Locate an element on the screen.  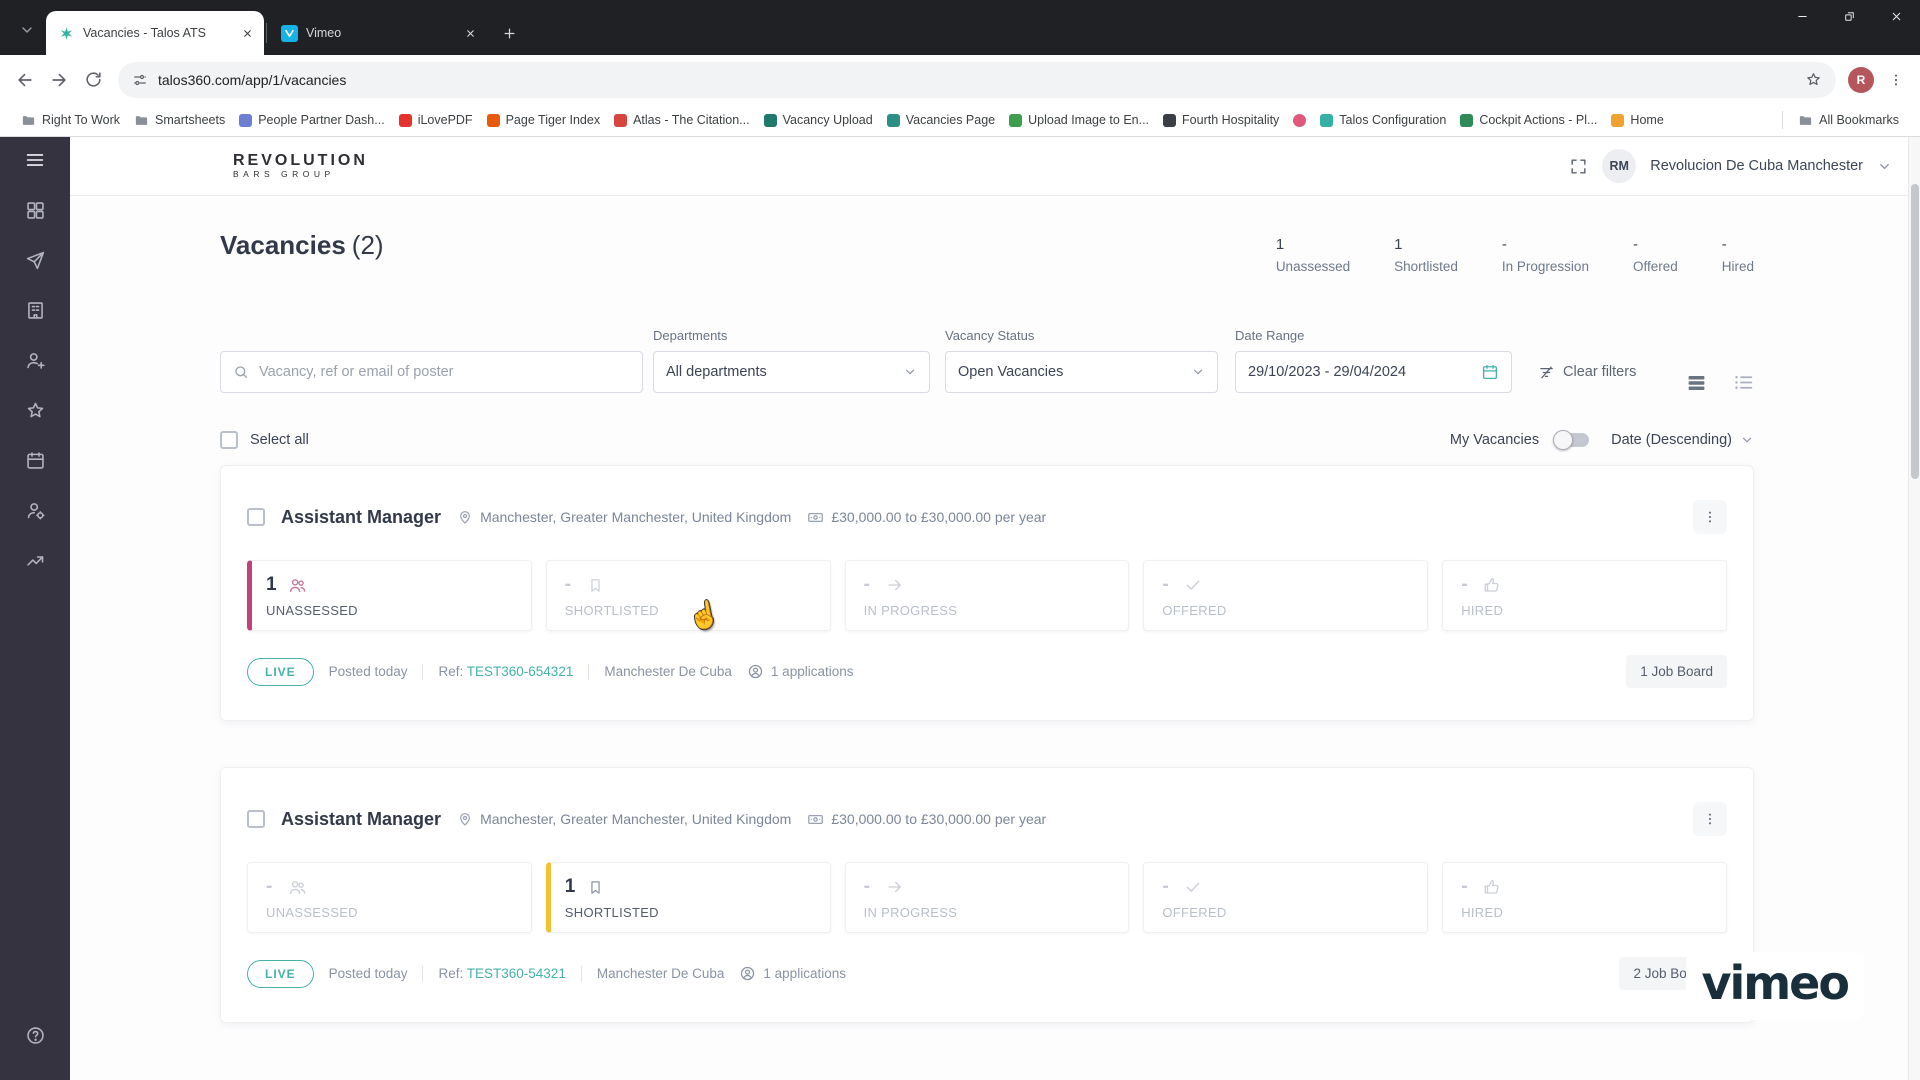
building-icon is located at coordinates (35, 310).